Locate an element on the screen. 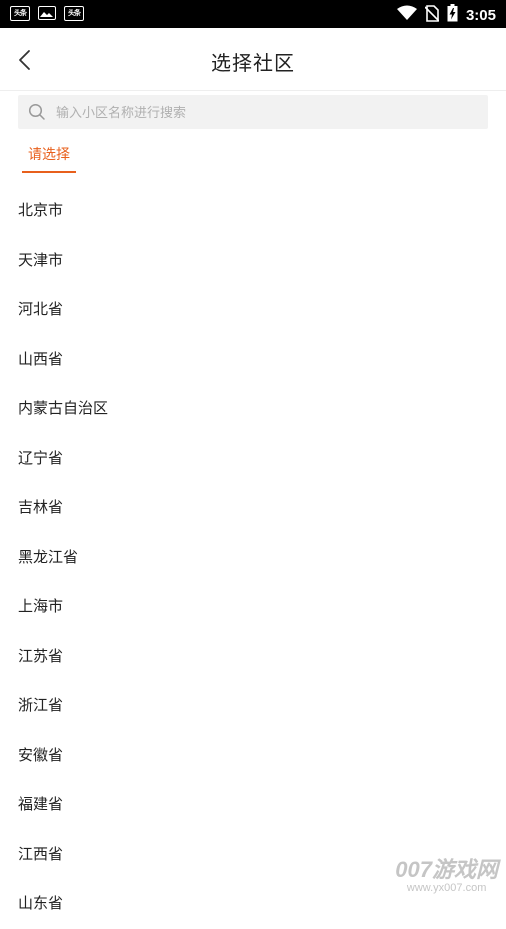  list-item-region: 安徽省 is located at coordinates (253, 756).